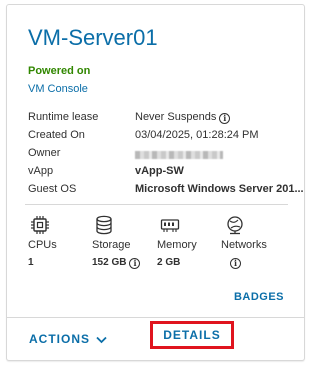  Describe the element at coordinates (109, 262) in the screenshot. I see `storage-value: 152 GB` at that location.